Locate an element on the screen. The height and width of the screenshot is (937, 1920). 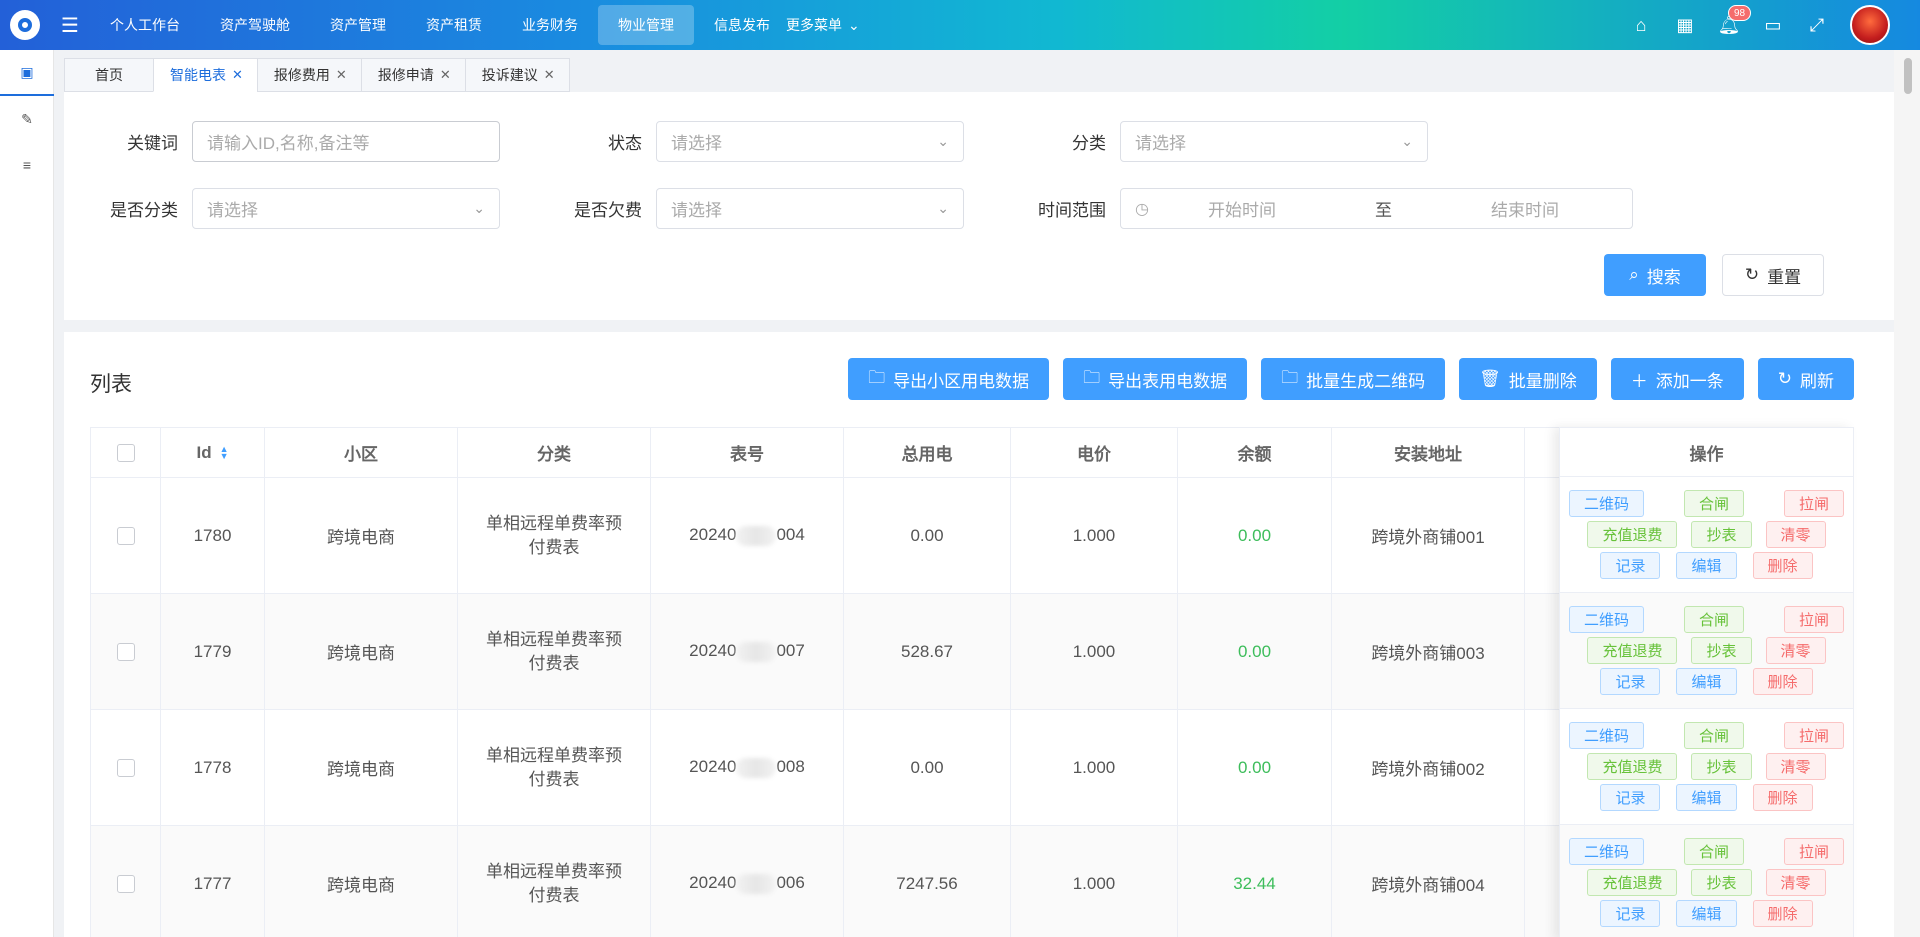
scroll-thumb is located at coordinates (1908, 76).